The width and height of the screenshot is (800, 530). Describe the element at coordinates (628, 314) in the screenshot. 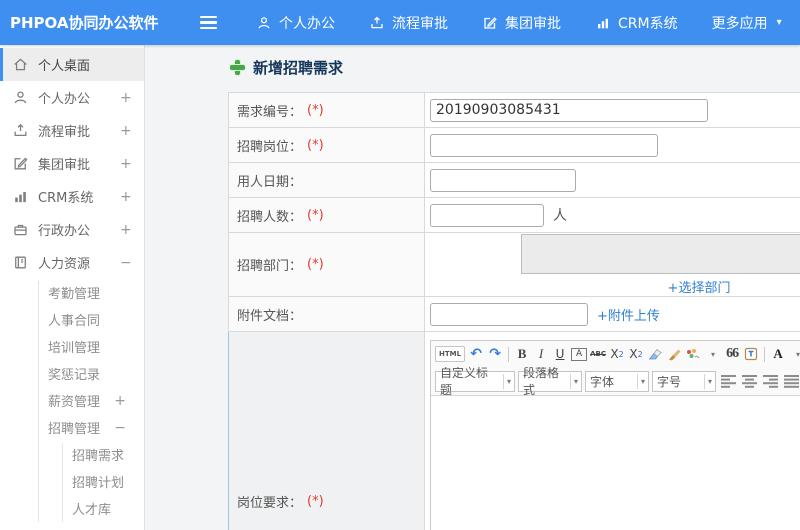

I see `attachment-upload-link: +附件上传` at that location.